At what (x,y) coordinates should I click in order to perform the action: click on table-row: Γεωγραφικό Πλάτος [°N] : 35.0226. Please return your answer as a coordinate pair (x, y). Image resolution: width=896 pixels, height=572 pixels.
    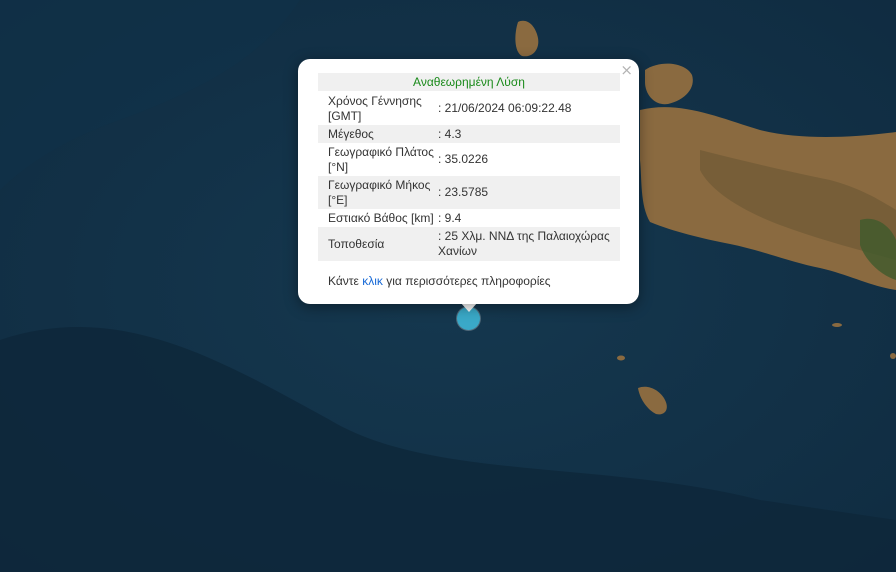
    Looking at the image, I should click on (469, 159).